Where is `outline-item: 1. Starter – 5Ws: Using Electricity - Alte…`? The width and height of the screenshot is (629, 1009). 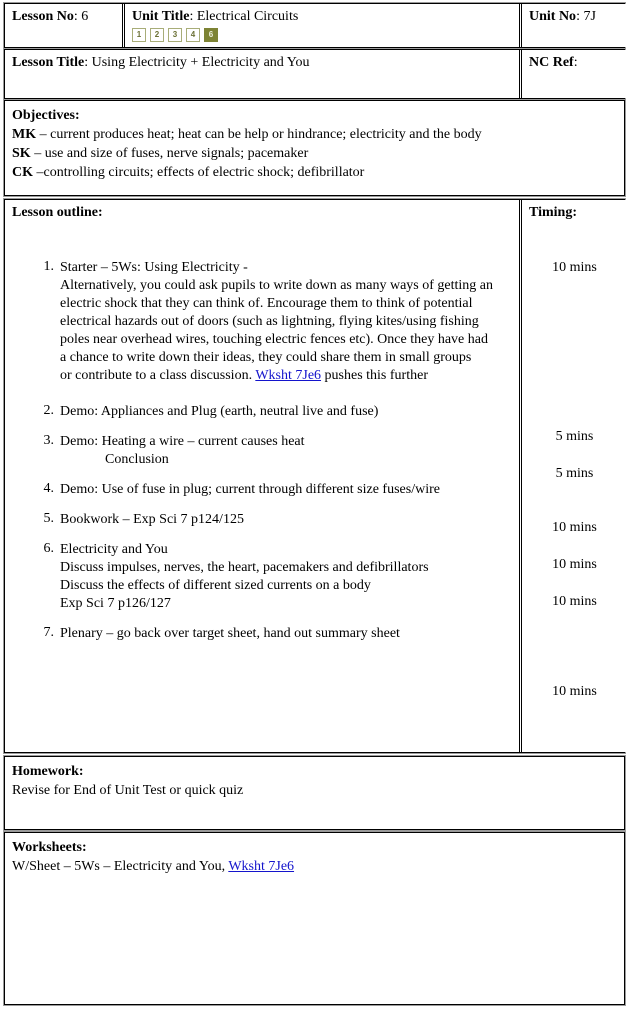
outline-item: 1. Starter – 5Ws: Using Electricity - Alte… is located at coordinates (262, 322).